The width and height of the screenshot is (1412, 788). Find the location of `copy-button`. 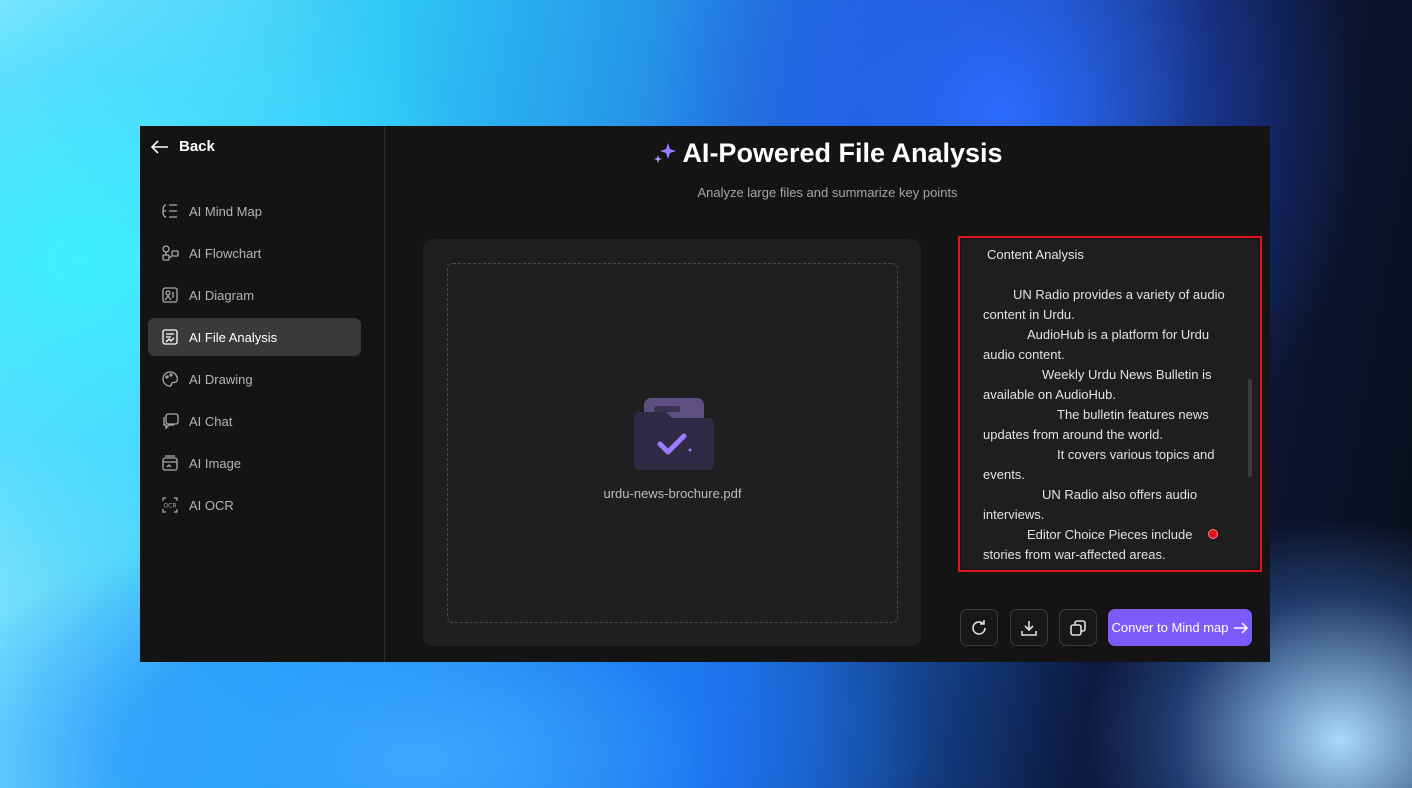

copy-button is located at coordinates (1078, 627).